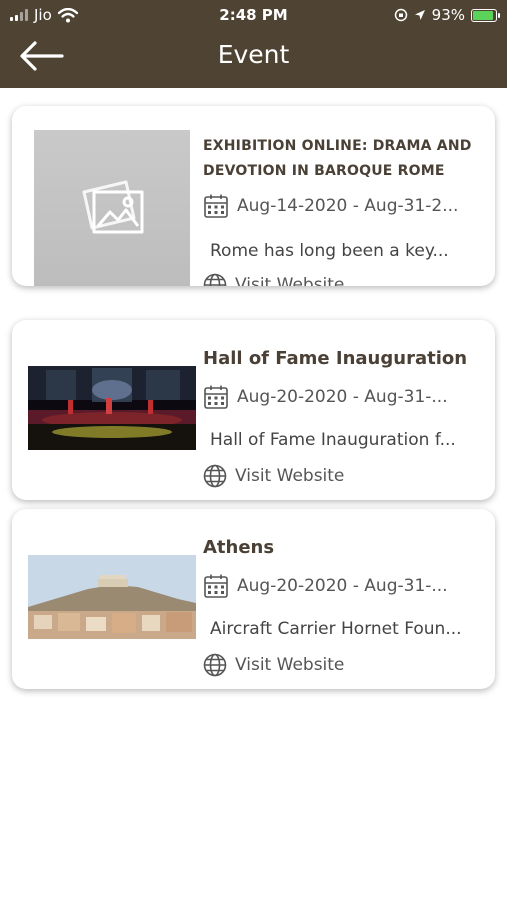 The image size is (507, 900). I want to click on battery-icon, so click(485, 15).